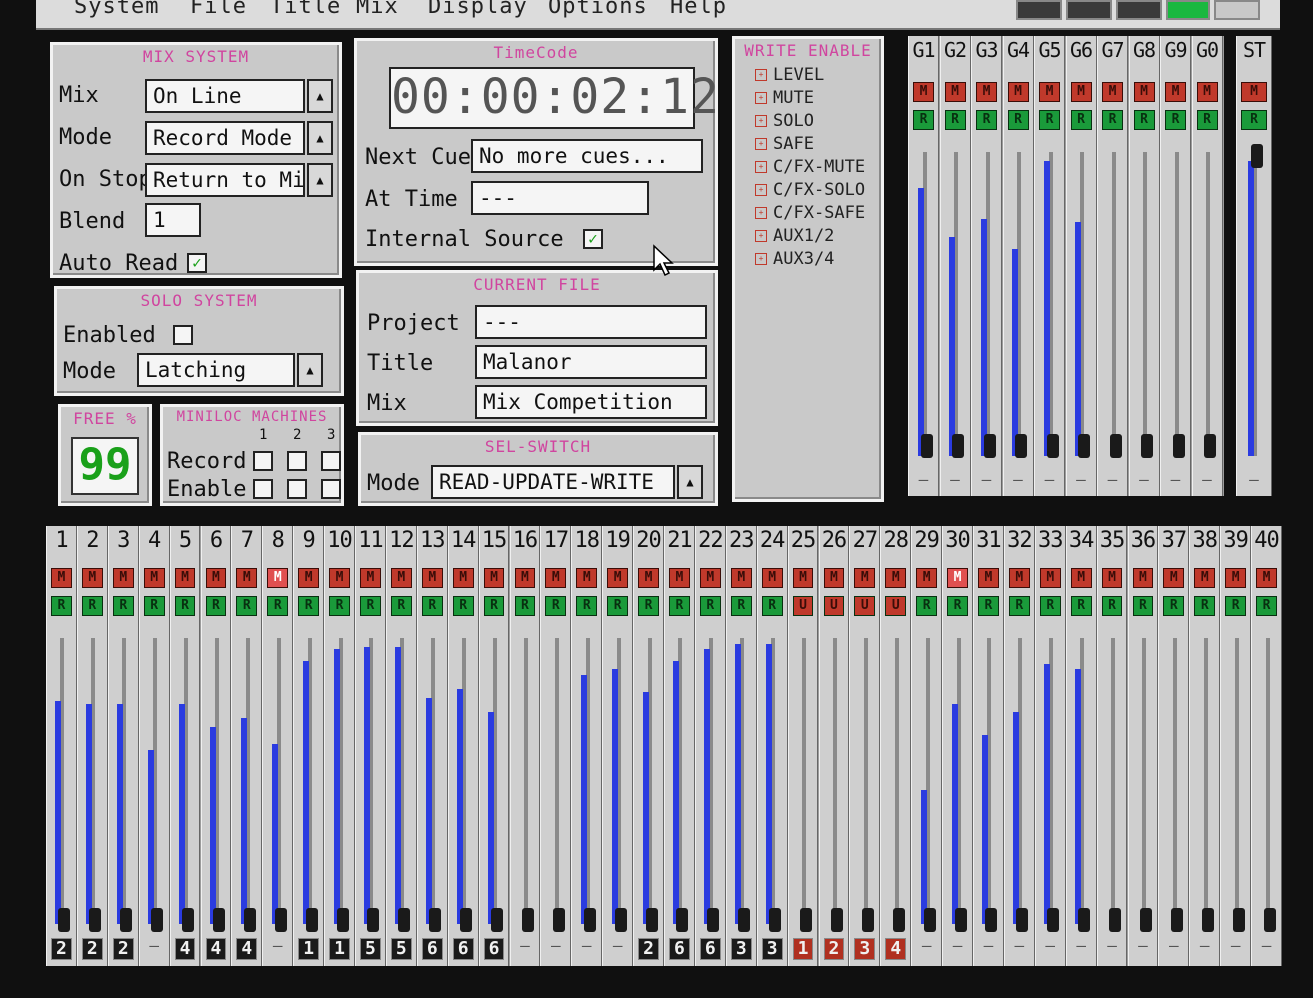  Describe the element at coordinates (784, 98) in the screenshot. I see `write-enable-item: + MUTE` at that location.